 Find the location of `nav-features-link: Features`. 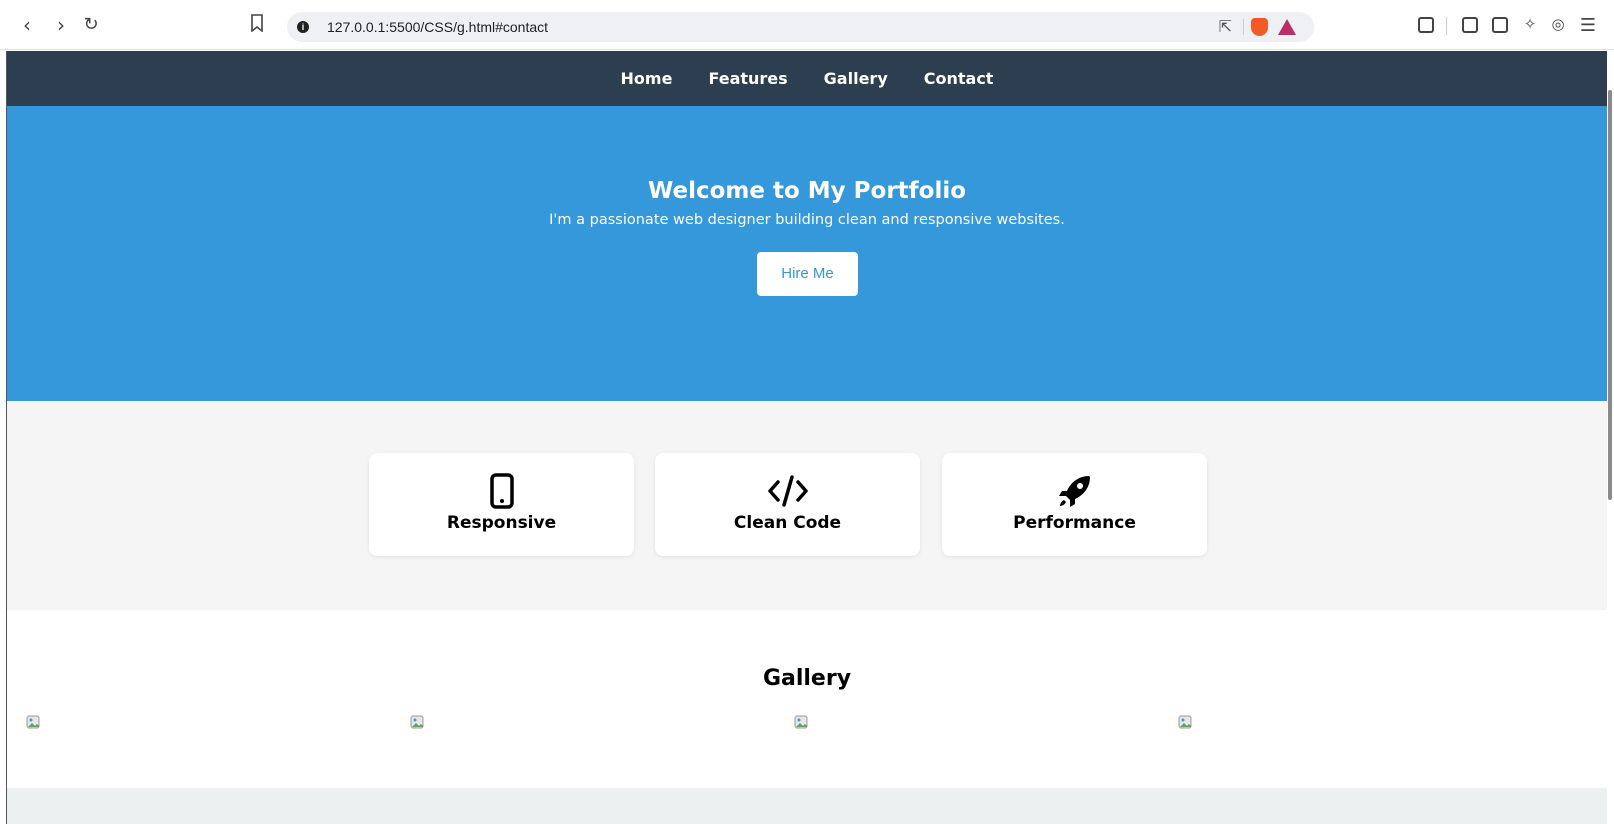

nav-features-link: Features is located at coordinates (747, 78).